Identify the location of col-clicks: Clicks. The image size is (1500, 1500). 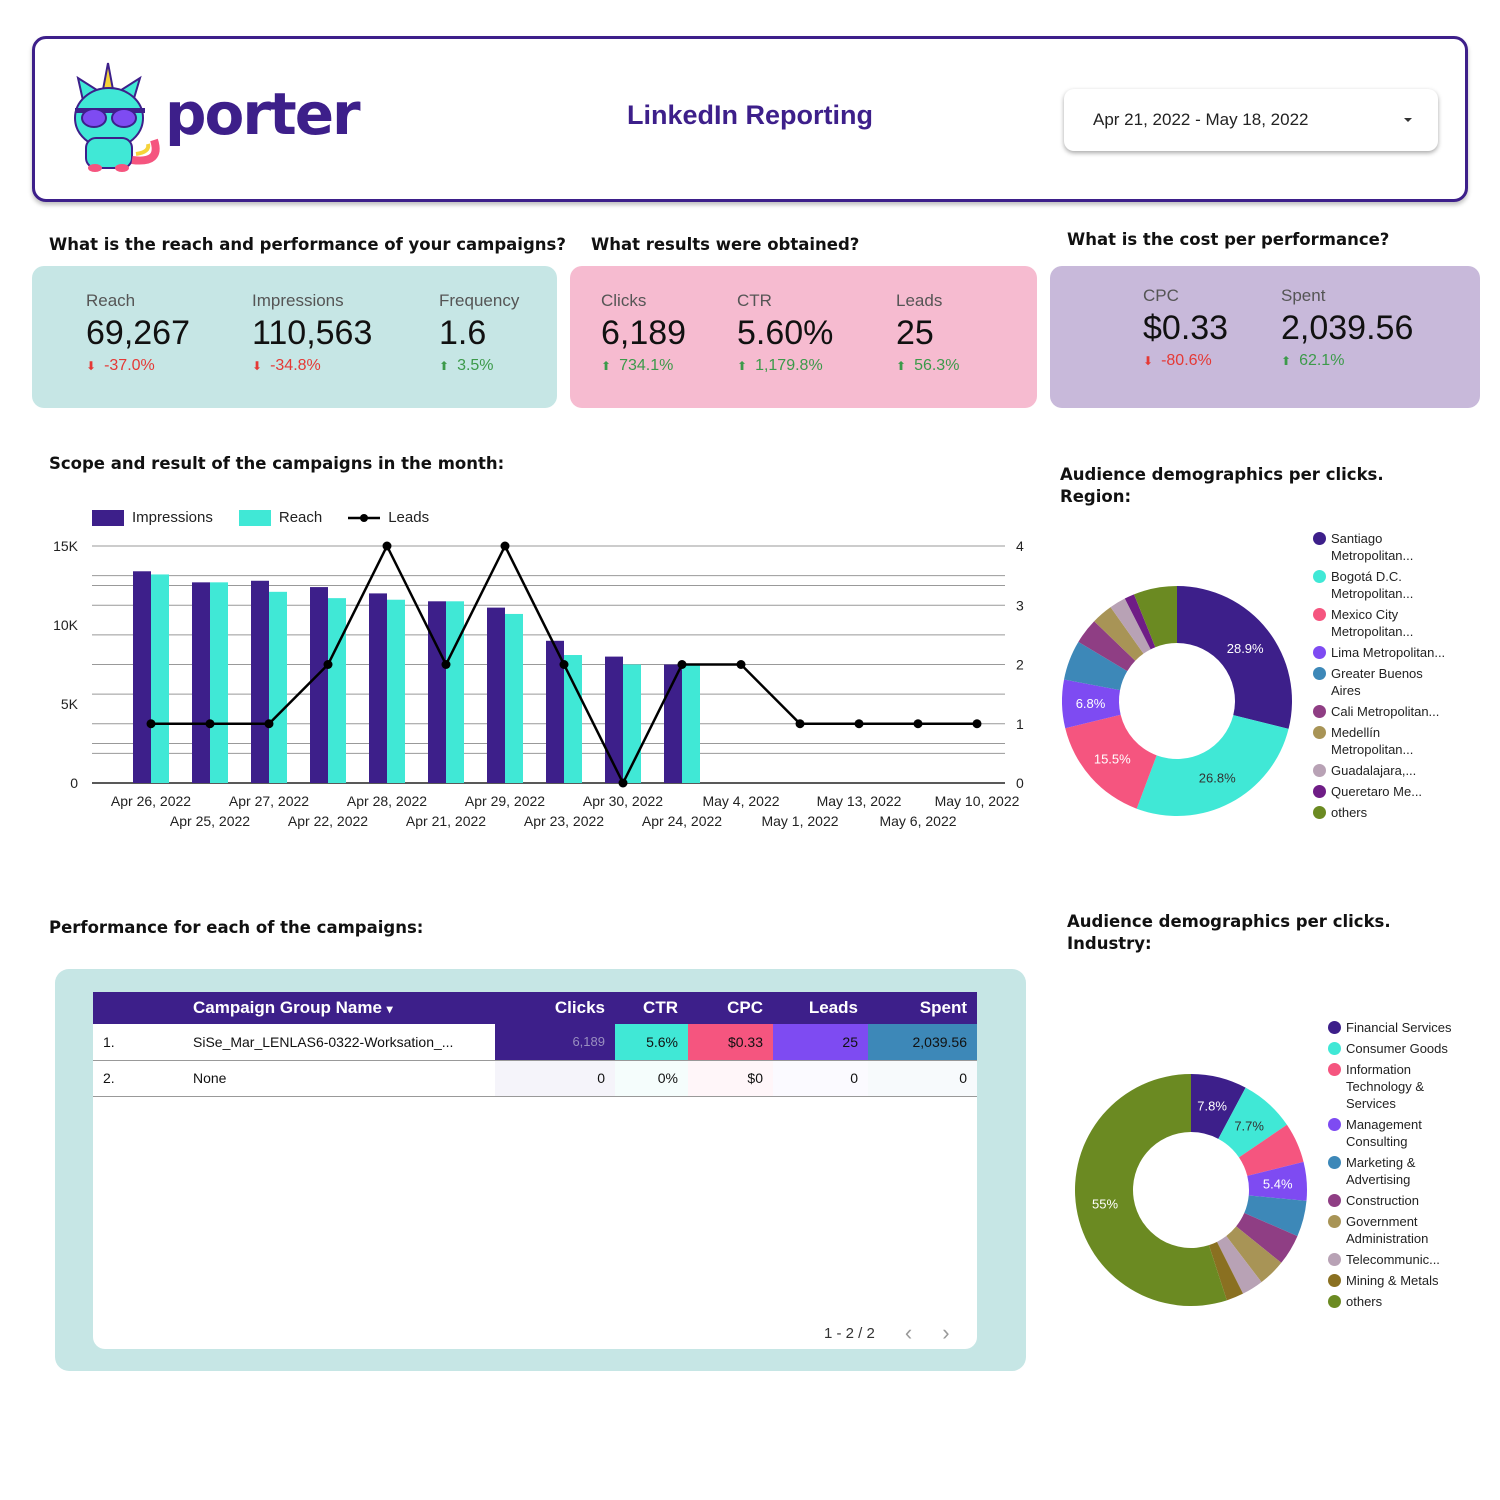
(555, 1008).